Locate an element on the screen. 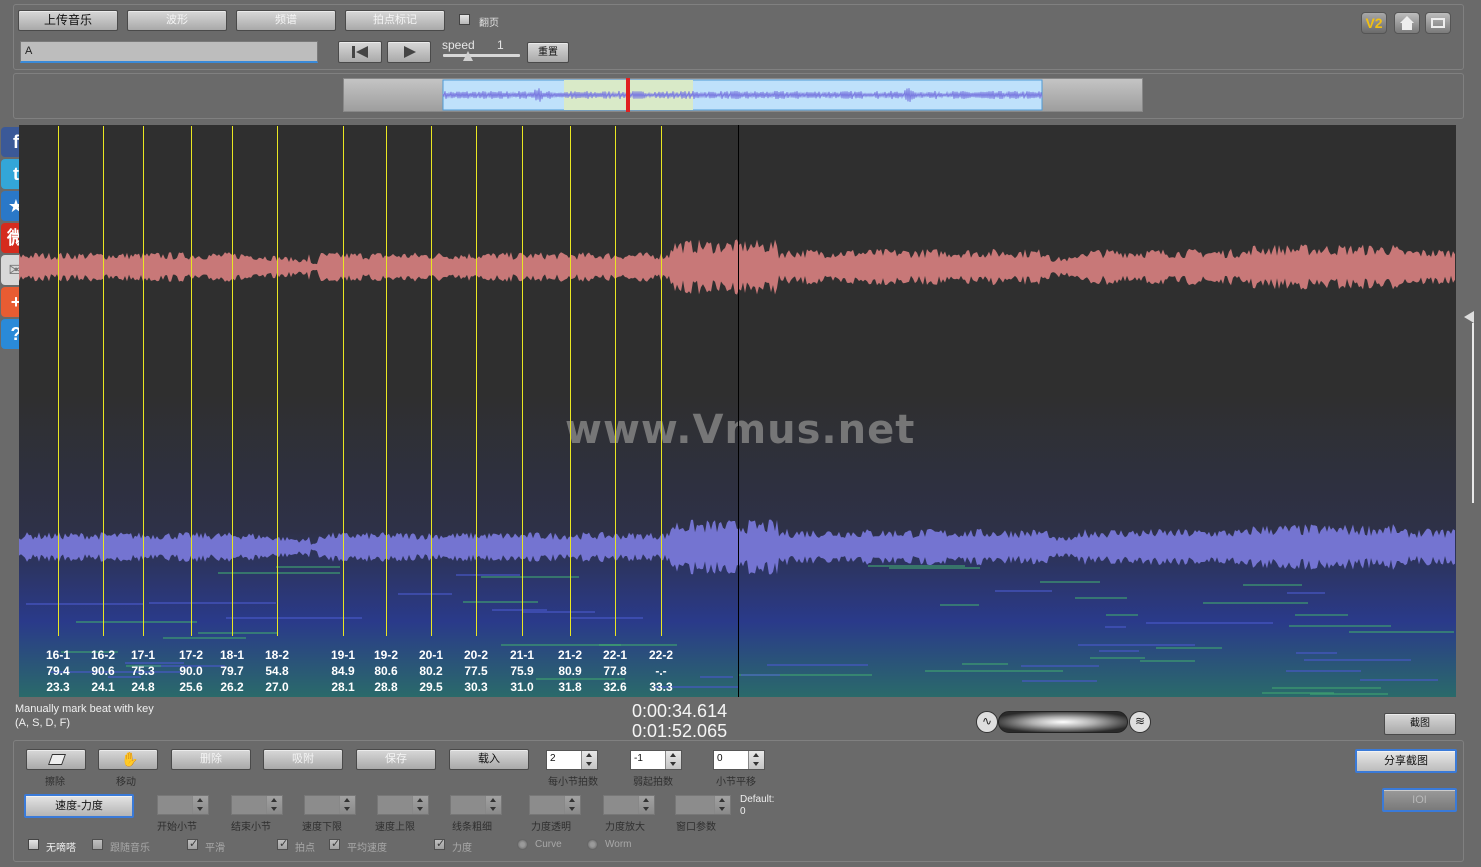 The width and height of the screenshot is (1481, 867). beats-per-bar-arrows is located at coordinates (589, 760).